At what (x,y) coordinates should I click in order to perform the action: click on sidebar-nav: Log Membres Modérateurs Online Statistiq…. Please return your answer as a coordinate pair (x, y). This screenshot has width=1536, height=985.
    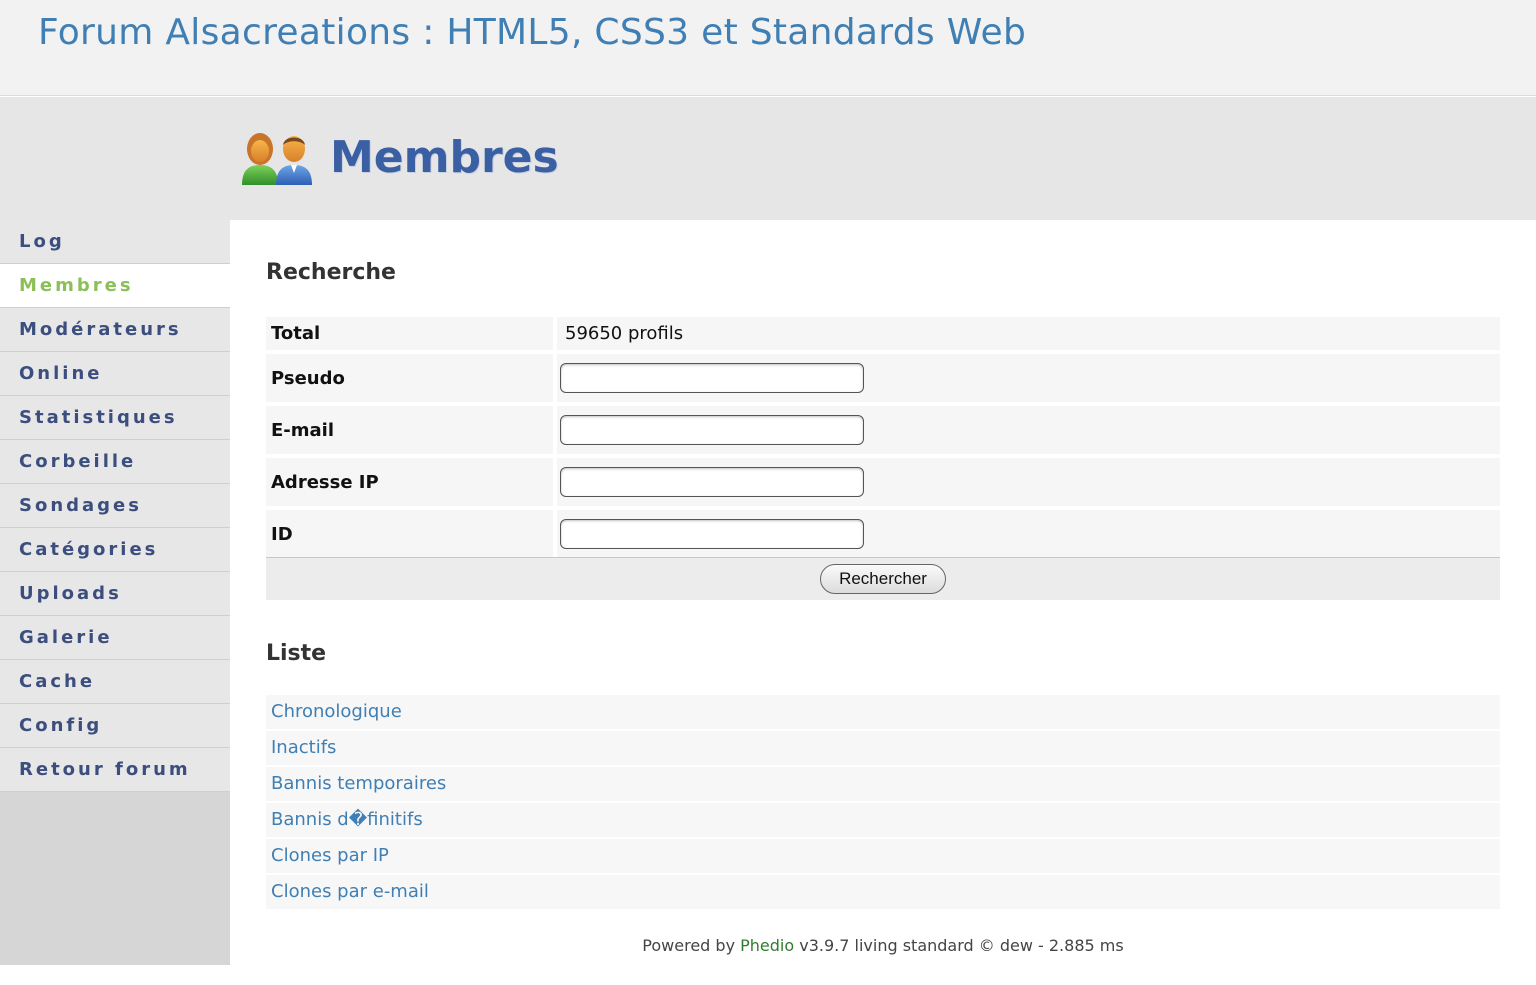
    Looking at the image, I should click on (115, 506).